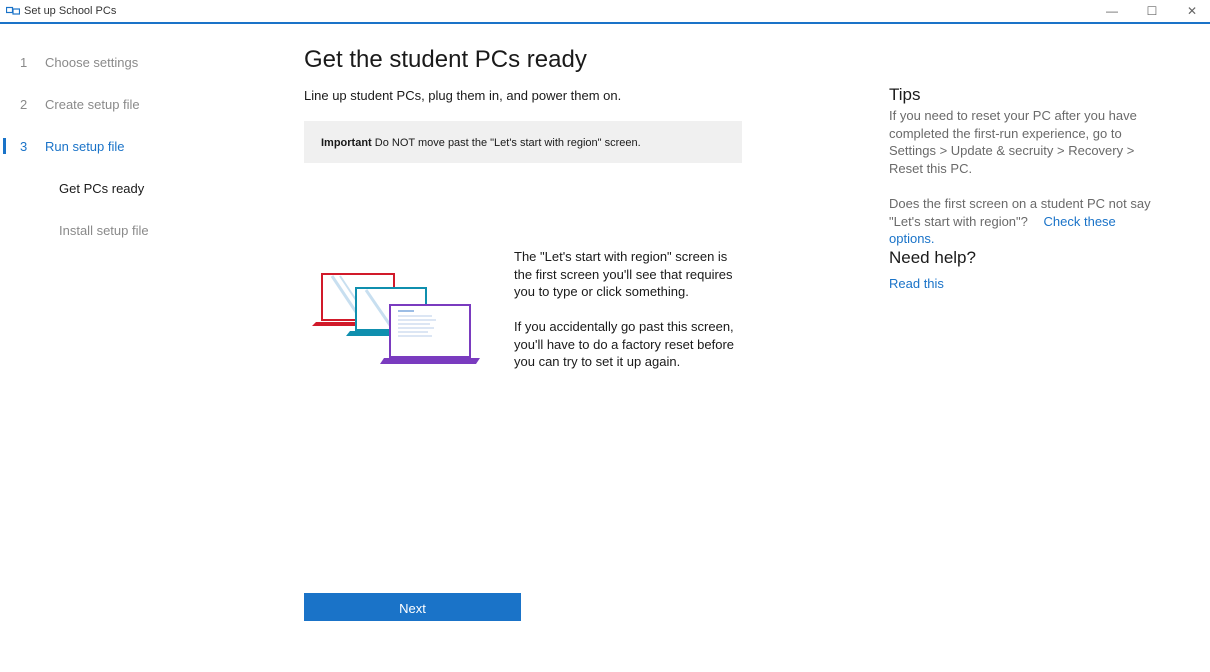  What do you see at coordinates (85, 146) in the screenshot?
I see `nav-step-label: Run setup file` at bounding box center [85, 146].